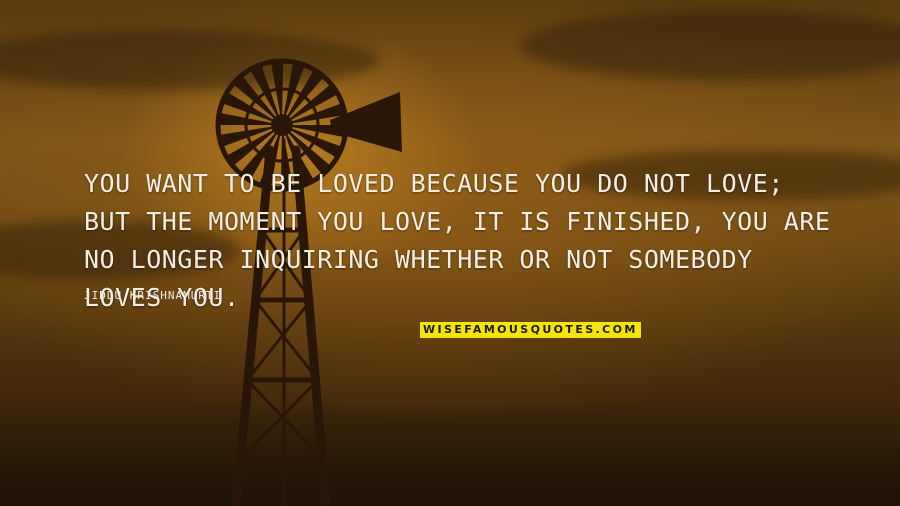 This screenshot has height=506, width=900. Describe the element at coordinates (530, 330) in the screenshot. I see `watermark-logo: WISEFAMOUSQUOTES.COM` at that location.